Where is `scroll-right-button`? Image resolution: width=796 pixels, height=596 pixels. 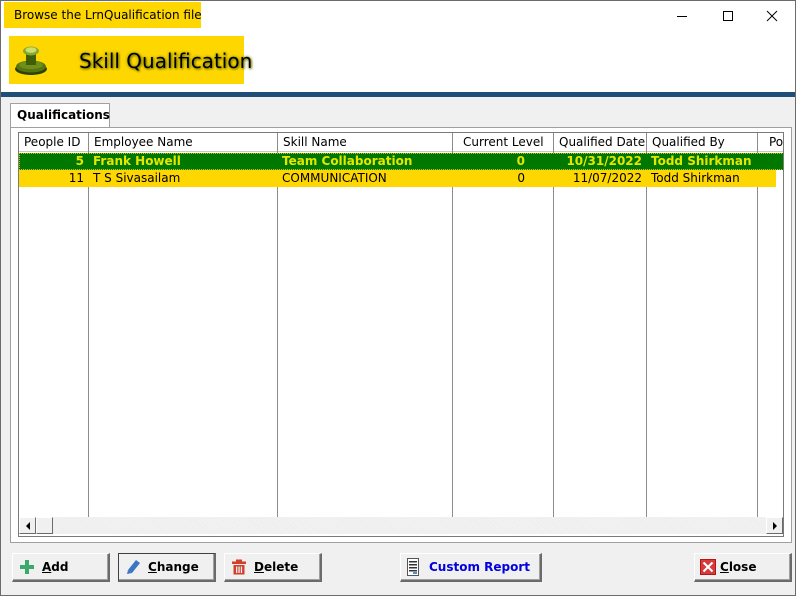 scroll-right-button is located at coordinates (774, 525).